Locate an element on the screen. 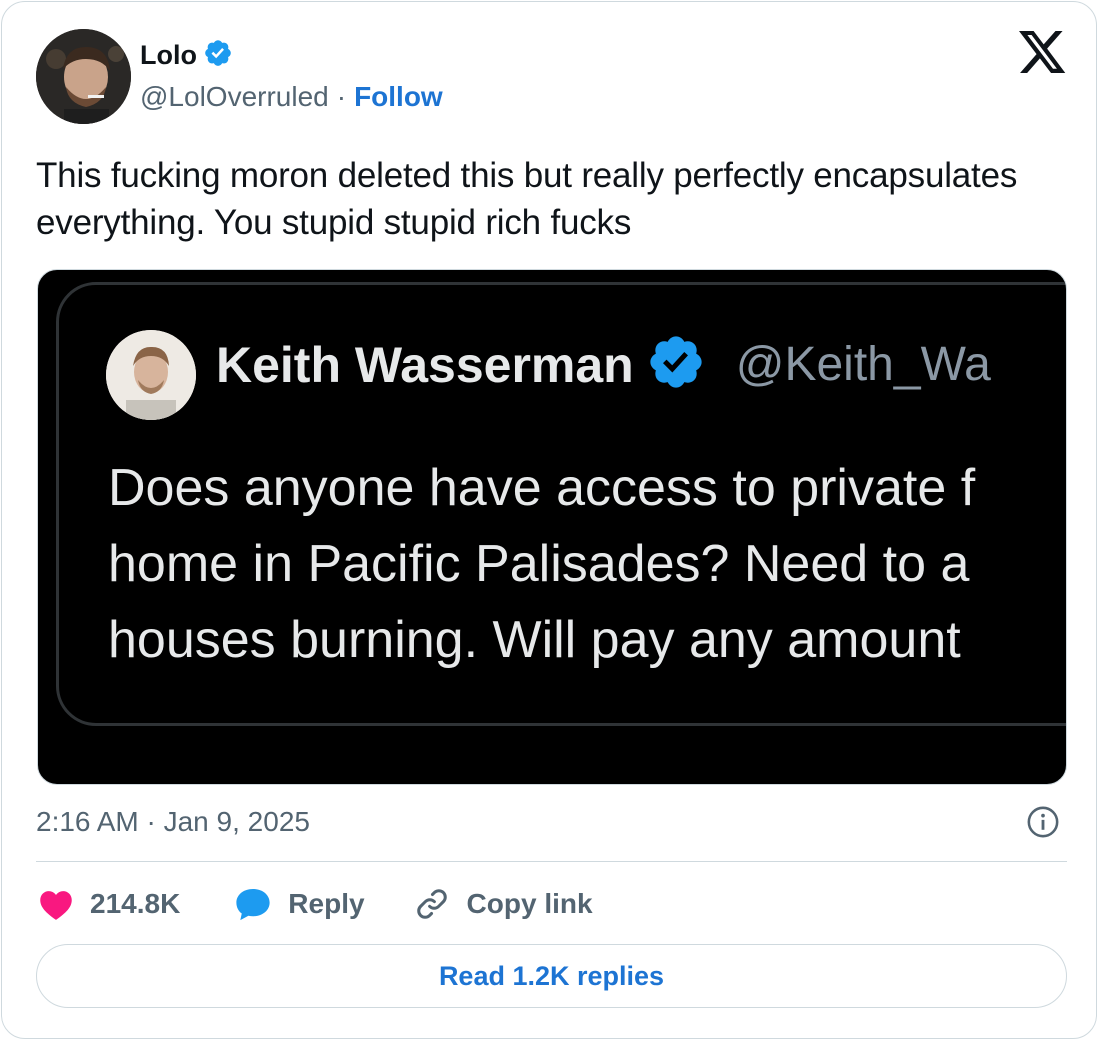  like-count: 214.8K is located at coordinates (135, 903).